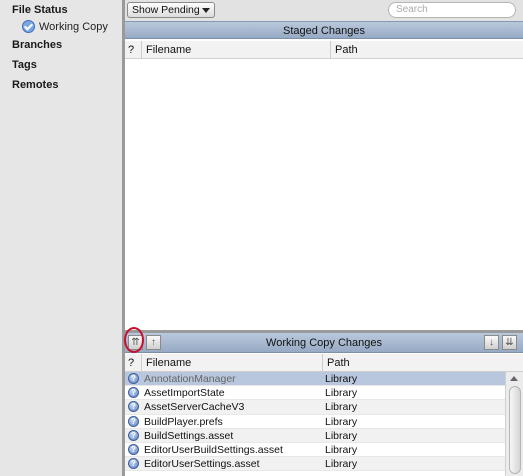  What do you see at coordinates (213, 449) in the screenshot?
I see `row-filename: EditorUserBuildSettings.asset` at bounding box center [213, 449].